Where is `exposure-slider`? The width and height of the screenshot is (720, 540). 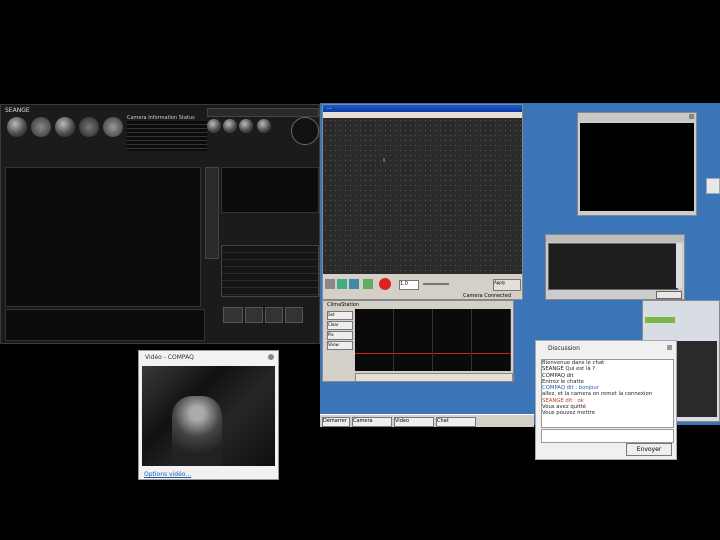 exposure-slider is located at coordinates (436, 284).